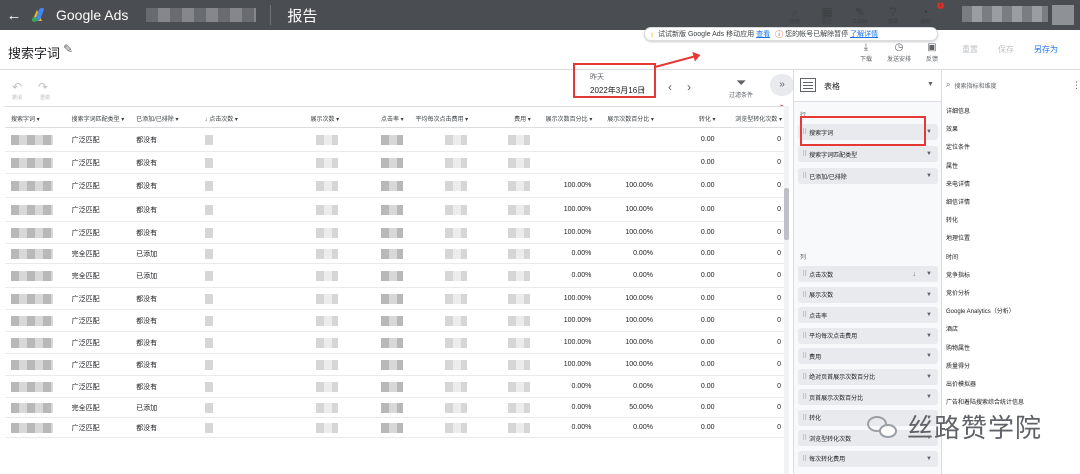 Image resolution: width=1080 pixels, height=474 pixels. What do you see at coordinates (1063, 15) in the screenshot?
I see `avatar` at bounding box center [1063, 15].